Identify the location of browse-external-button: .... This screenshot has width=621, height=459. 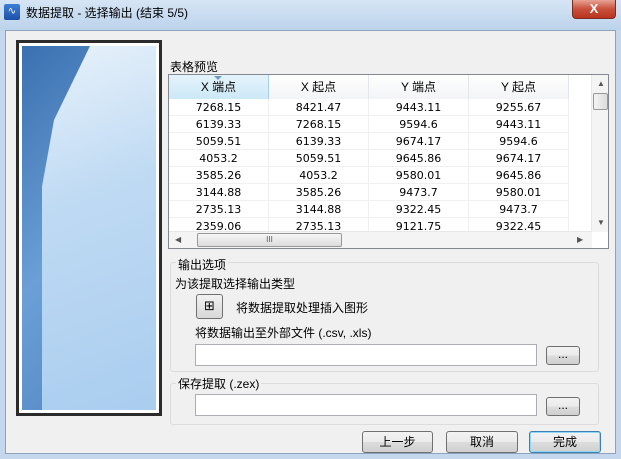
(563, 355).